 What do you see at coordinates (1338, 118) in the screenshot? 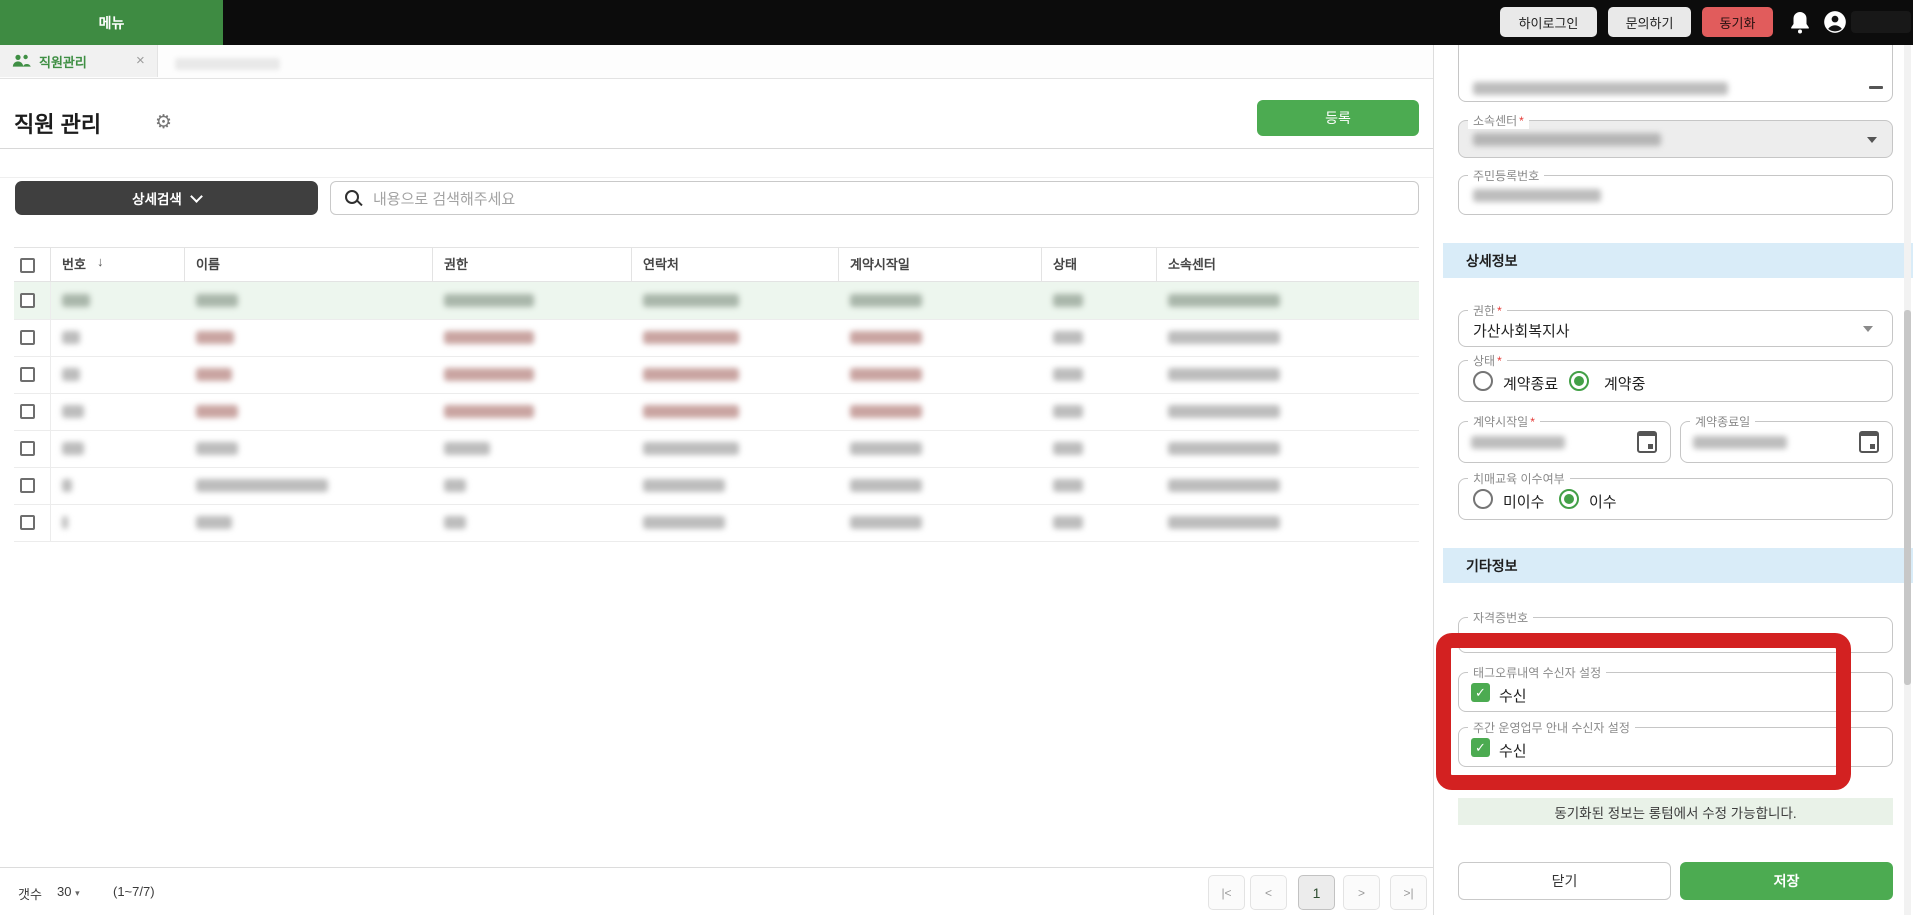
I see `register-button: 등록` at bounding box center [1338, 118].